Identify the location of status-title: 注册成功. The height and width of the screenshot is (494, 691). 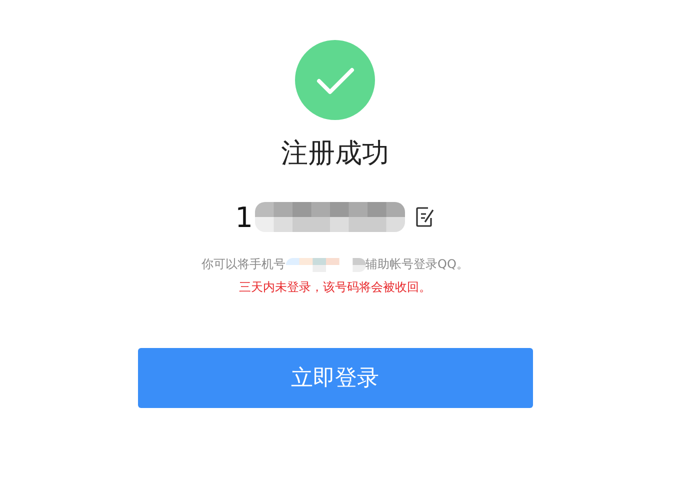
(335, 154).